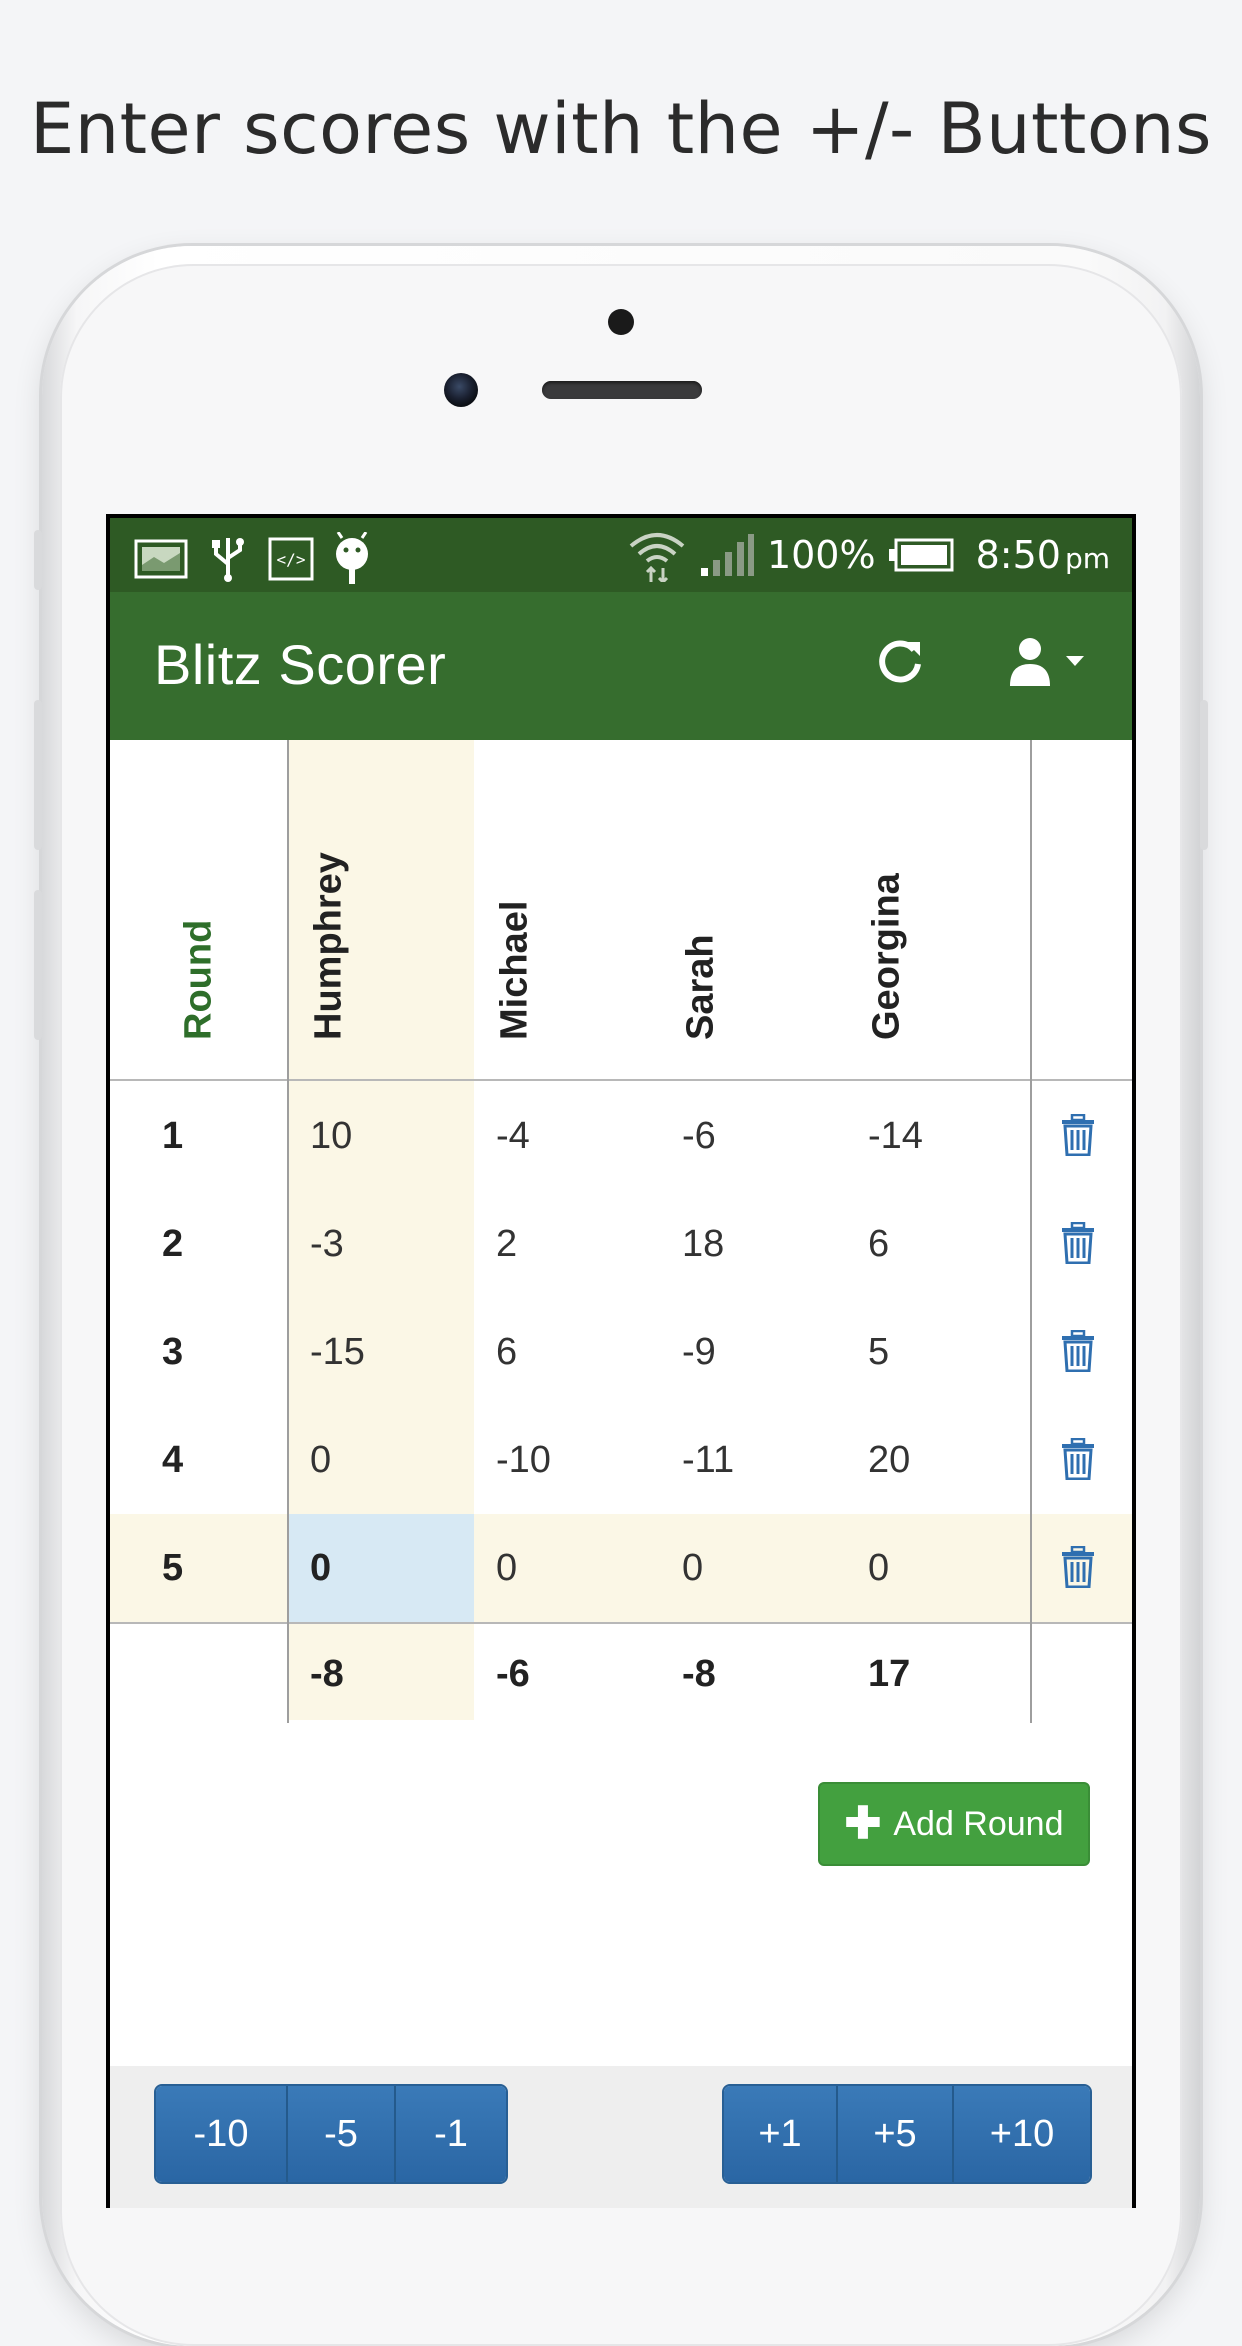 This screenshot has height=2346, width=1242. Describe the element at coordinates (352, 558) in the screenshot. I see `android-icon` at that location.